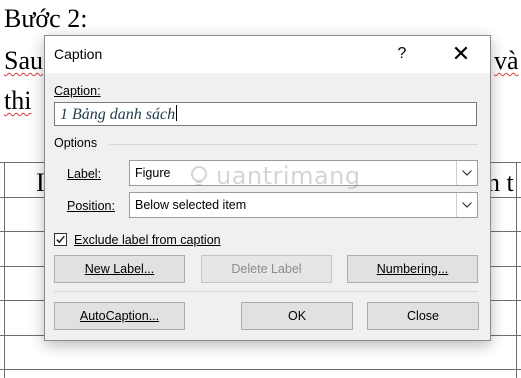  Describe the element at coordinates (91, 206) in the screenshot. I see `position-field-label: Position:` at that location.